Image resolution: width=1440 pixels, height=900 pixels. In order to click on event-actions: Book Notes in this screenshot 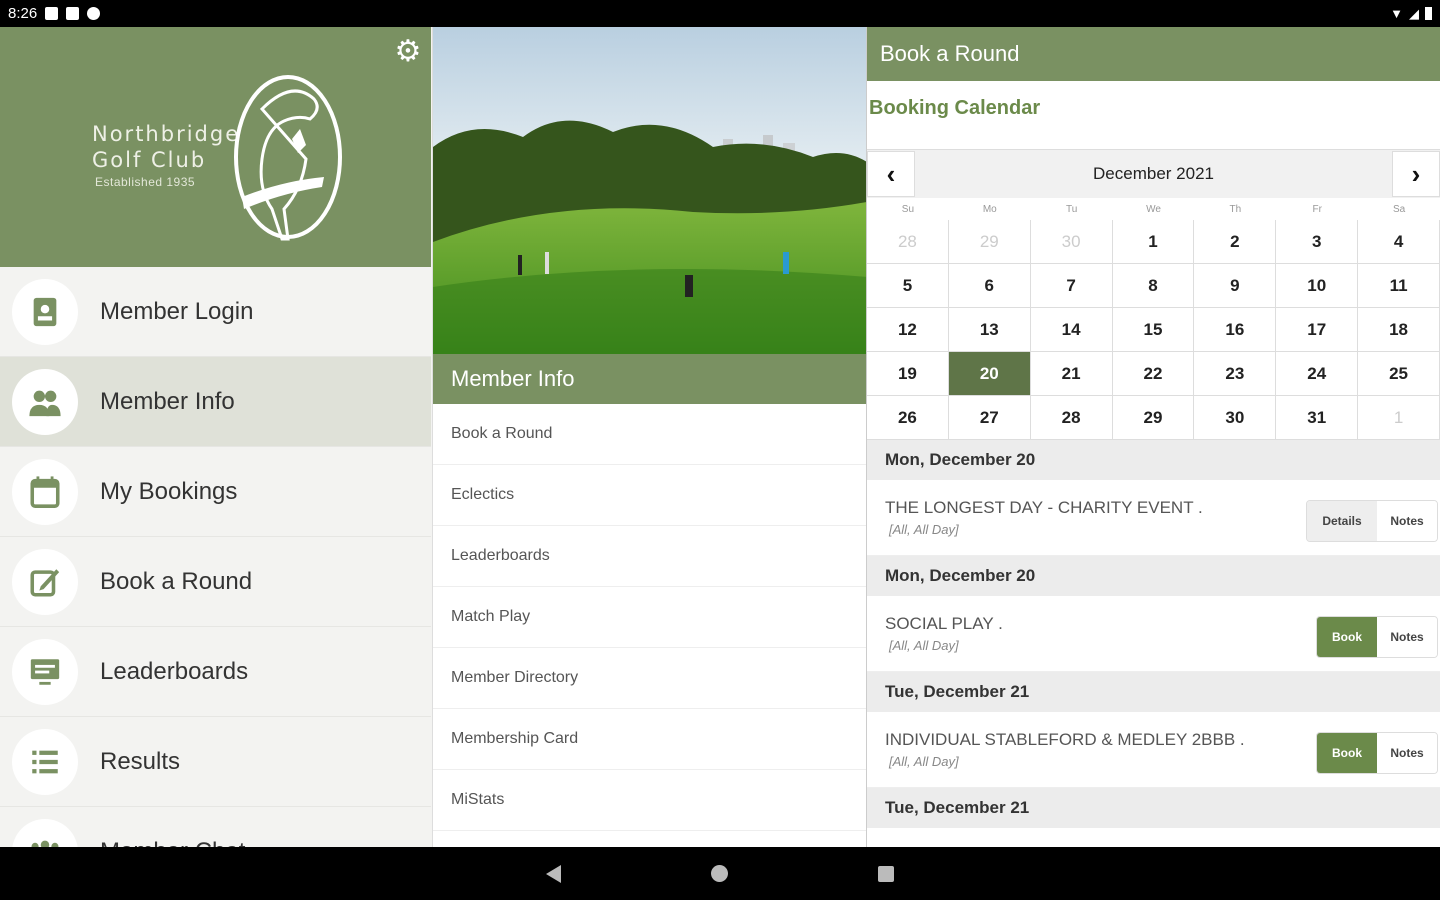, I will do `click(1377, 637)`.